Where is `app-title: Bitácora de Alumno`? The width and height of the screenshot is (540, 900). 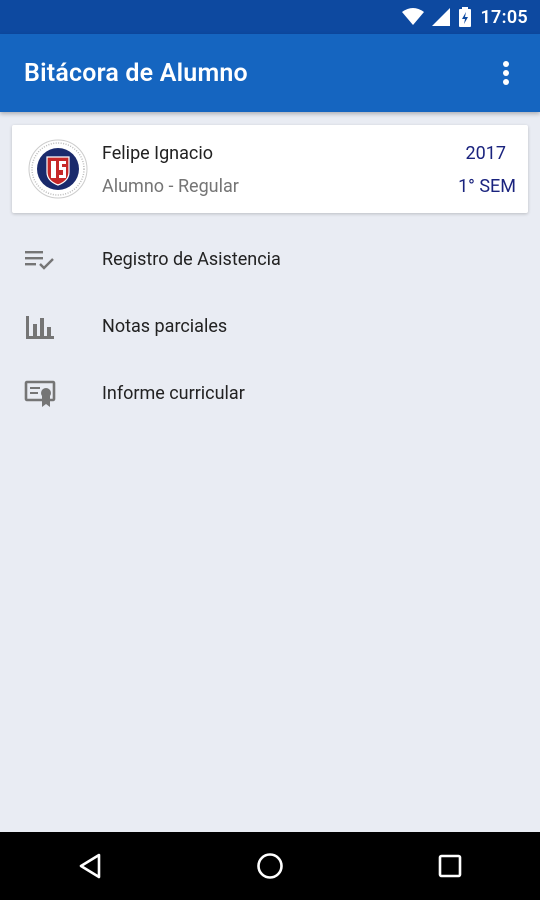
app-title: Bitácora de Alumno is located at coordinates (136, 73).